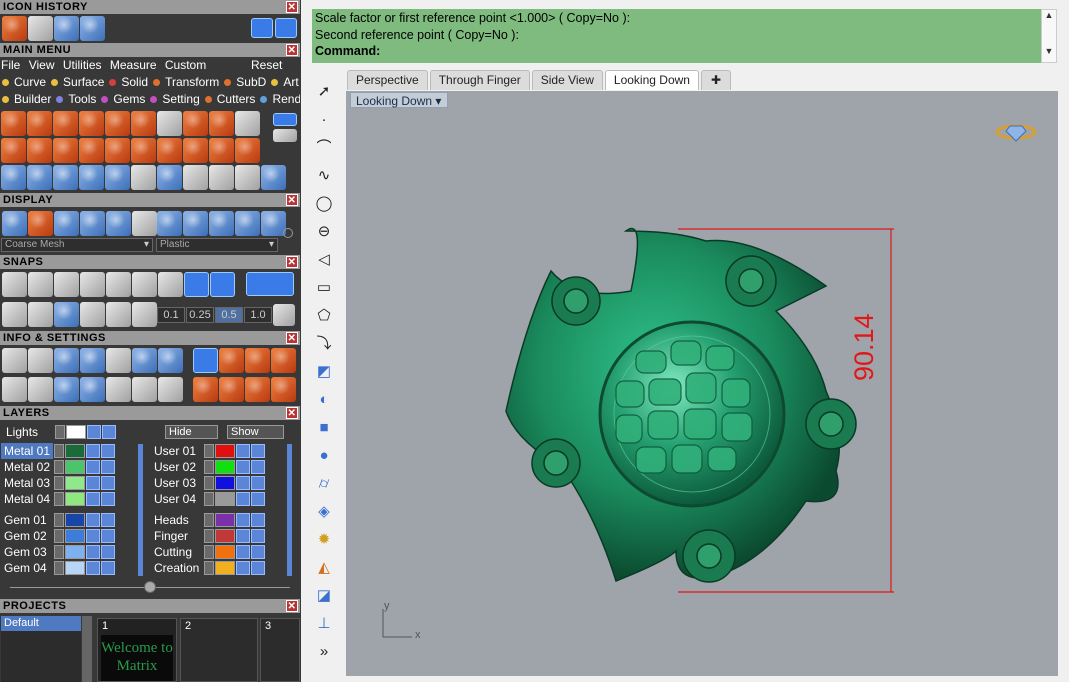 This screenshot has width=1069, height=682. Describe the element at coordinates (1016, 133) in the screenshot. I see `gem-icon` at that location.